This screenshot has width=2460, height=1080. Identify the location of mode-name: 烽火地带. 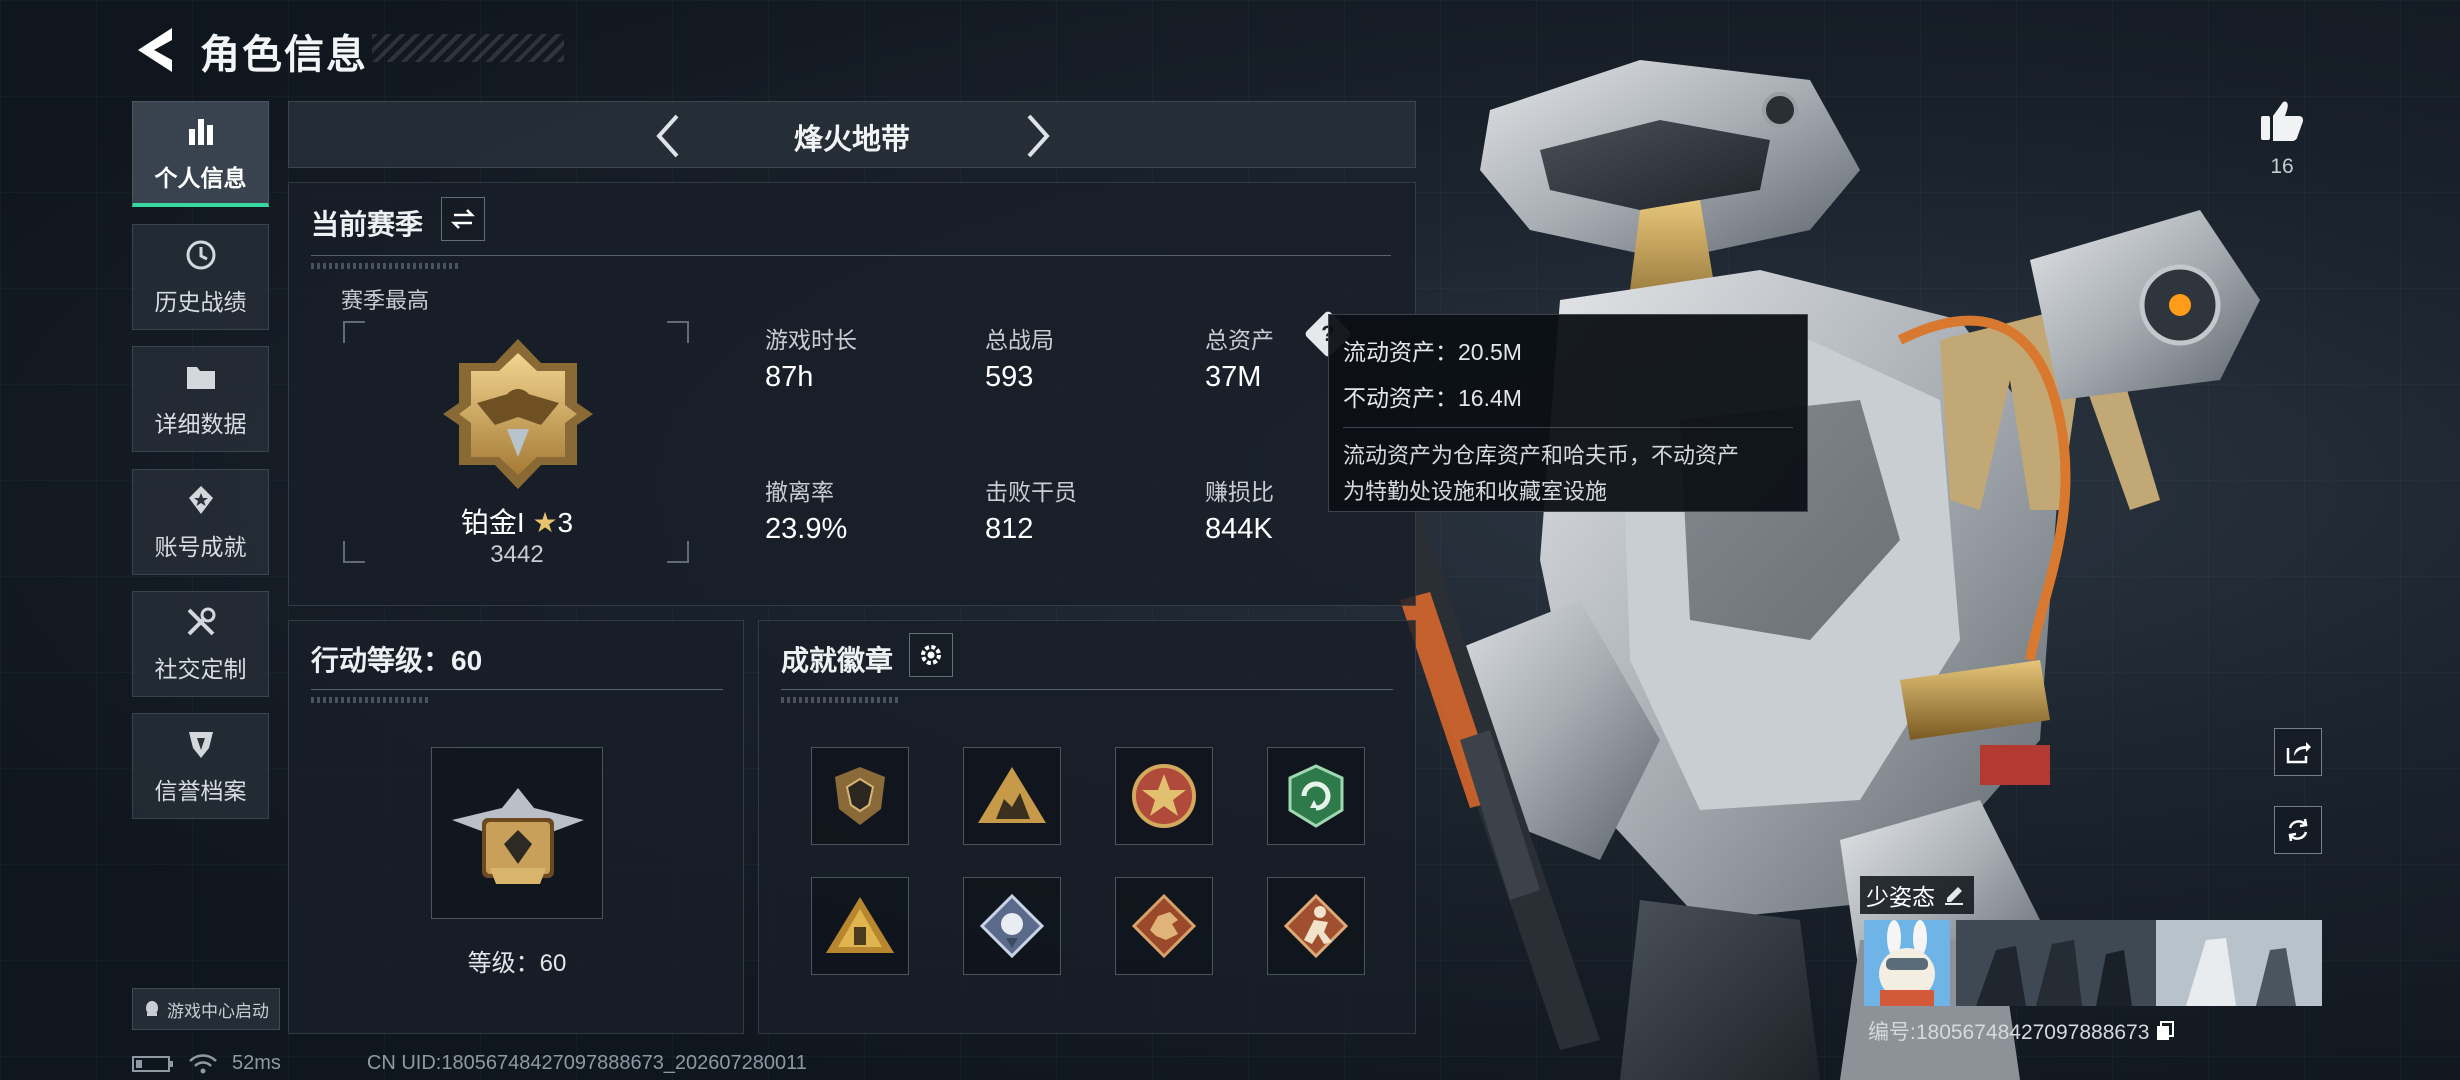
(851, 140).